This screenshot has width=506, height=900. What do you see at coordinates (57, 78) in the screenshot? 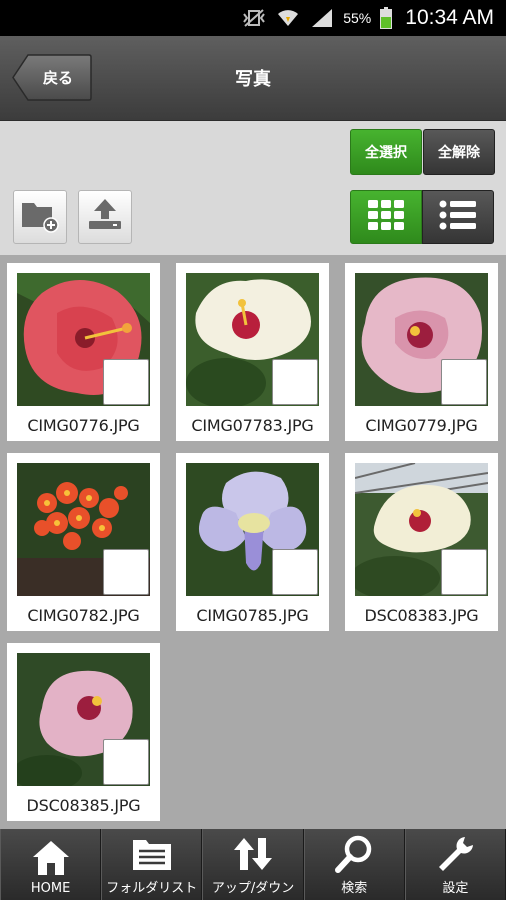
I see `back-label: 戻る` at bounding box center [57, 78].